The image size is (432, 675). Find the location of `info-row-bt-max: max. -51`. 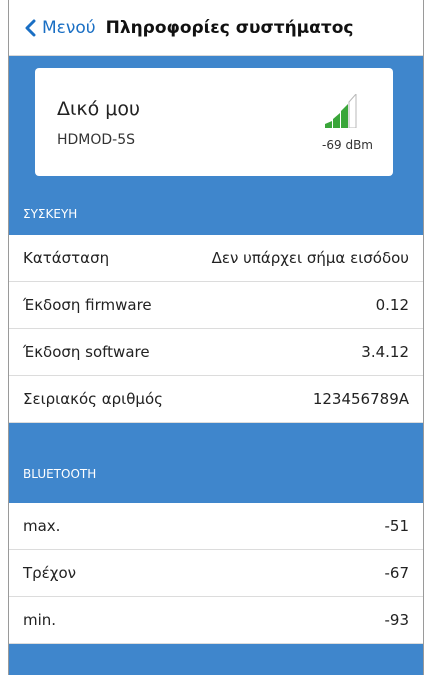

info-row-bt-max: max. -51 is located at coordinates (216, 526).